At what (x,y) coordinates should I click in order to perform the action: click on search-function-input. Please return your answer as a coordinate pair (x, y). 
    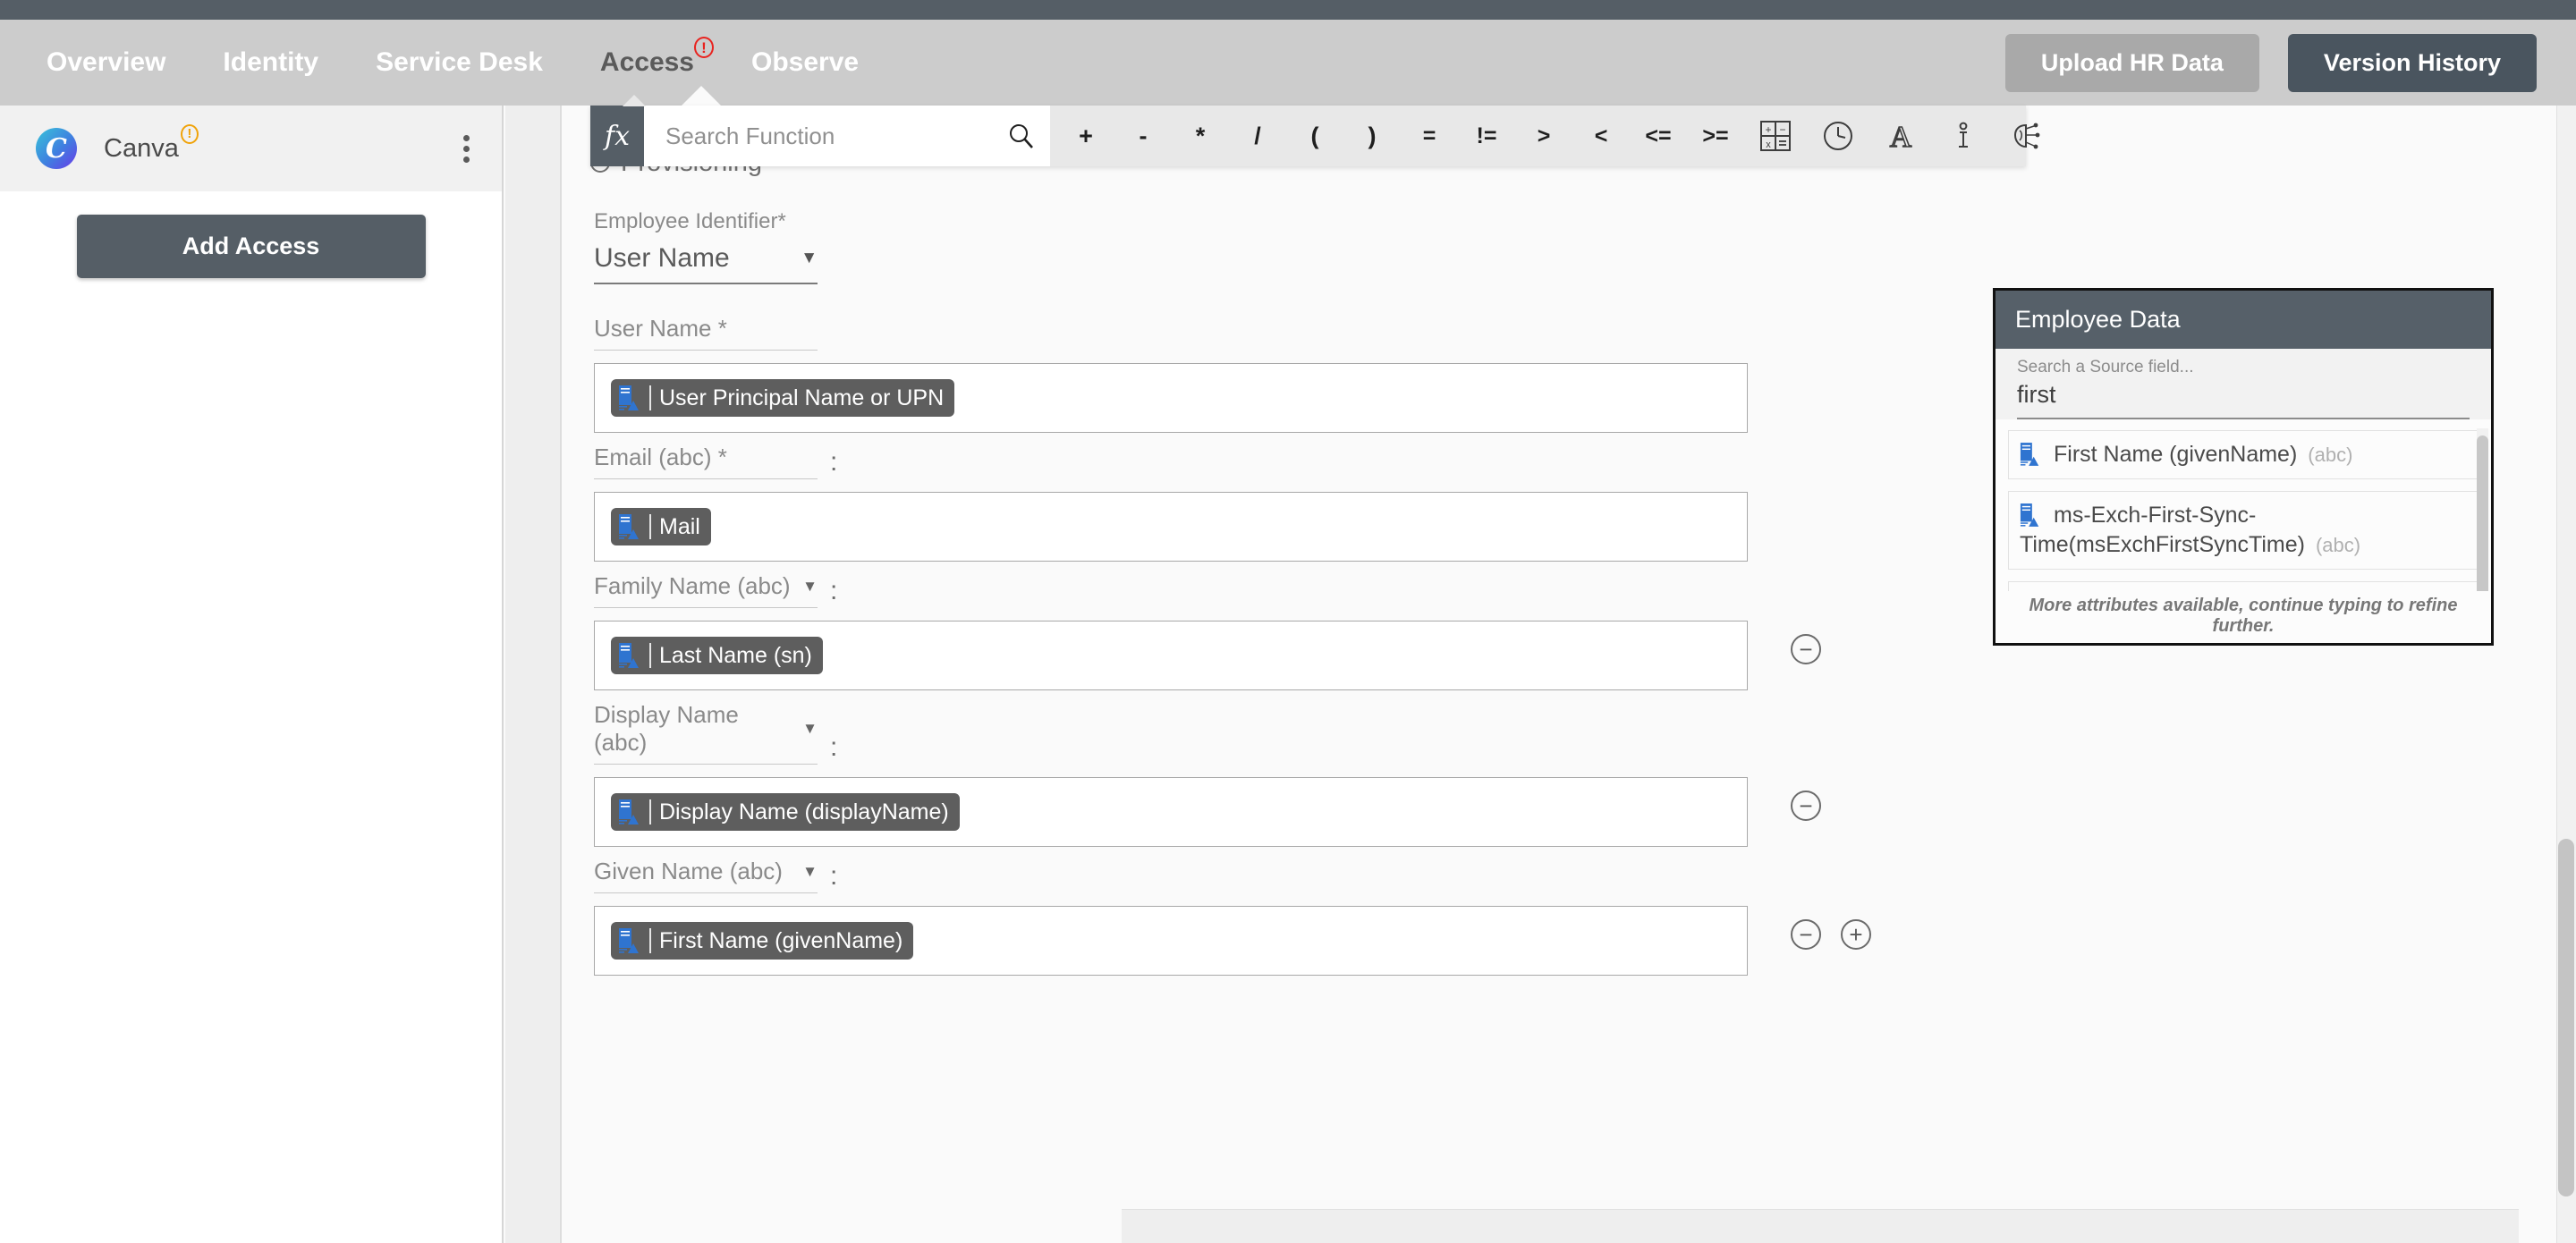
    Looking at the image, I should click on (835, 136).